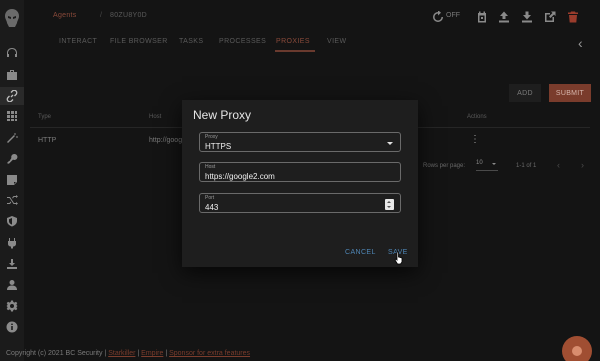 The width and height of the screenshot is (600, 361). Describe the element at coordinates (139, 41) in the screenshot. I see `tab-file-browser: FILE BROWSER` at that location.